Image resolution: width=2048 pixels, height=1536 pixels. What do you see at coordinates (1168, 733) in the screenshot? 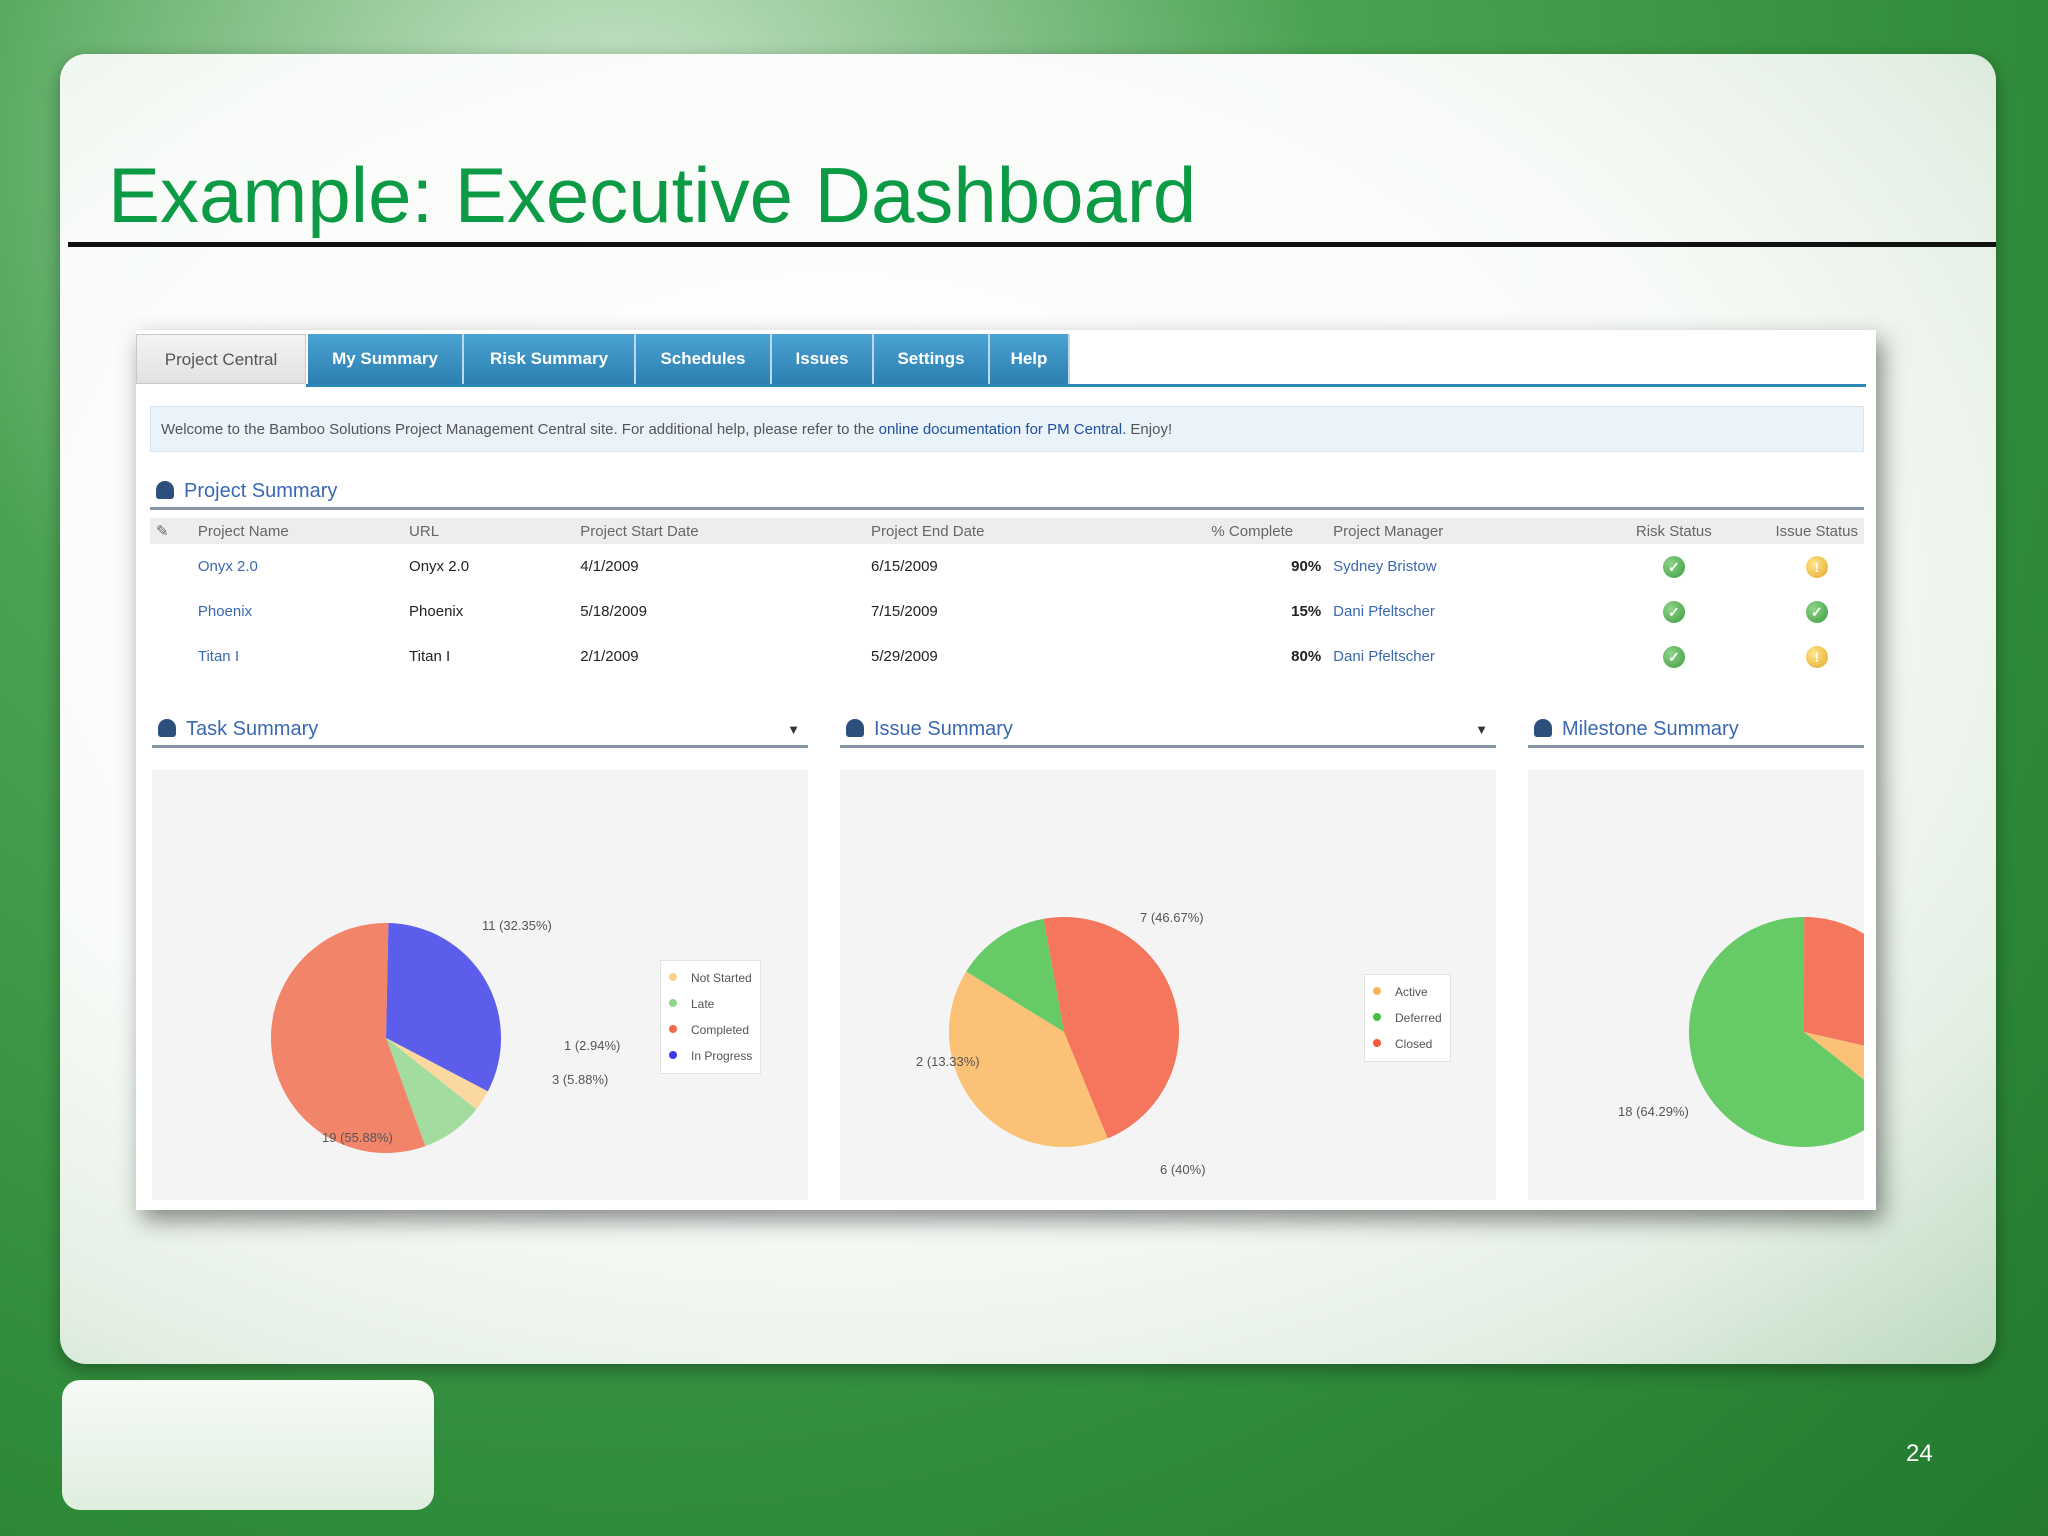
I see `issue-summary-header: Issue Summary ▼` at bounding box center [1168, 733].